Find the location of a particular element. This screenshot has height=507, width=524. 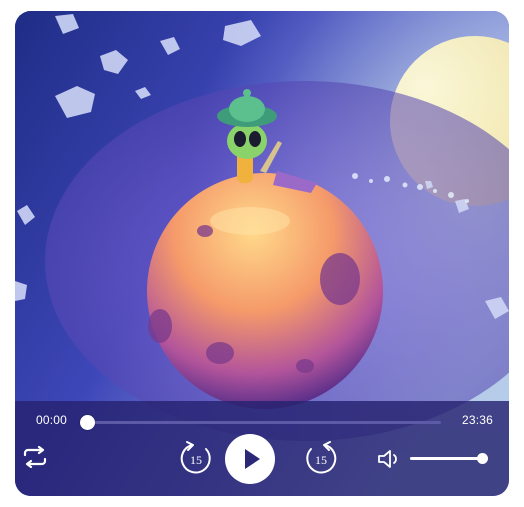

current-time: 00:00 is located at coordinates (52, 420).